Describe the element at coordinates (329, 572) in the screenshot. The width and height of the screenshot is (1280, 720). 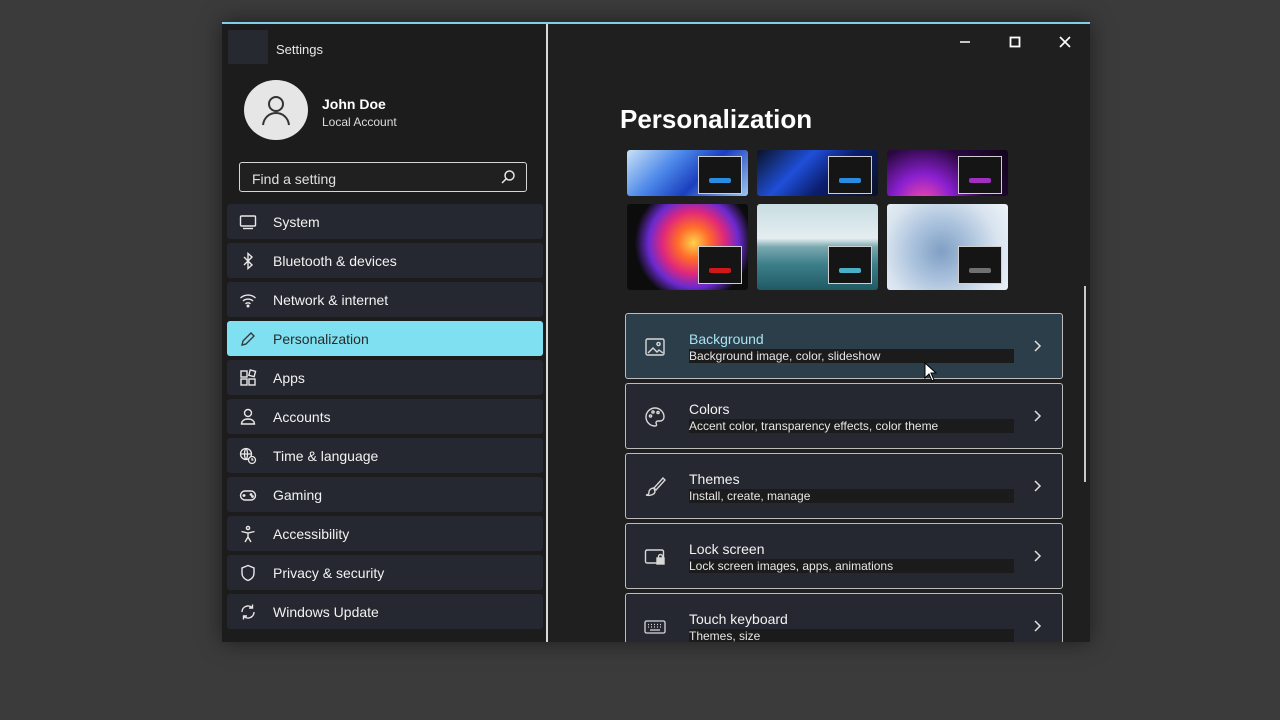
I see `sidebar-item-label: Privacy & security` at that location.